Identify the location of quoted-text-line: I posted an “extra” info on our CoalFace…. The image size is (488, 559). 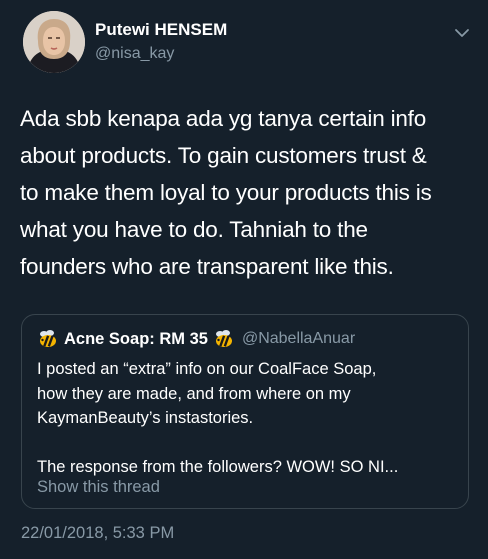
(207, 369).